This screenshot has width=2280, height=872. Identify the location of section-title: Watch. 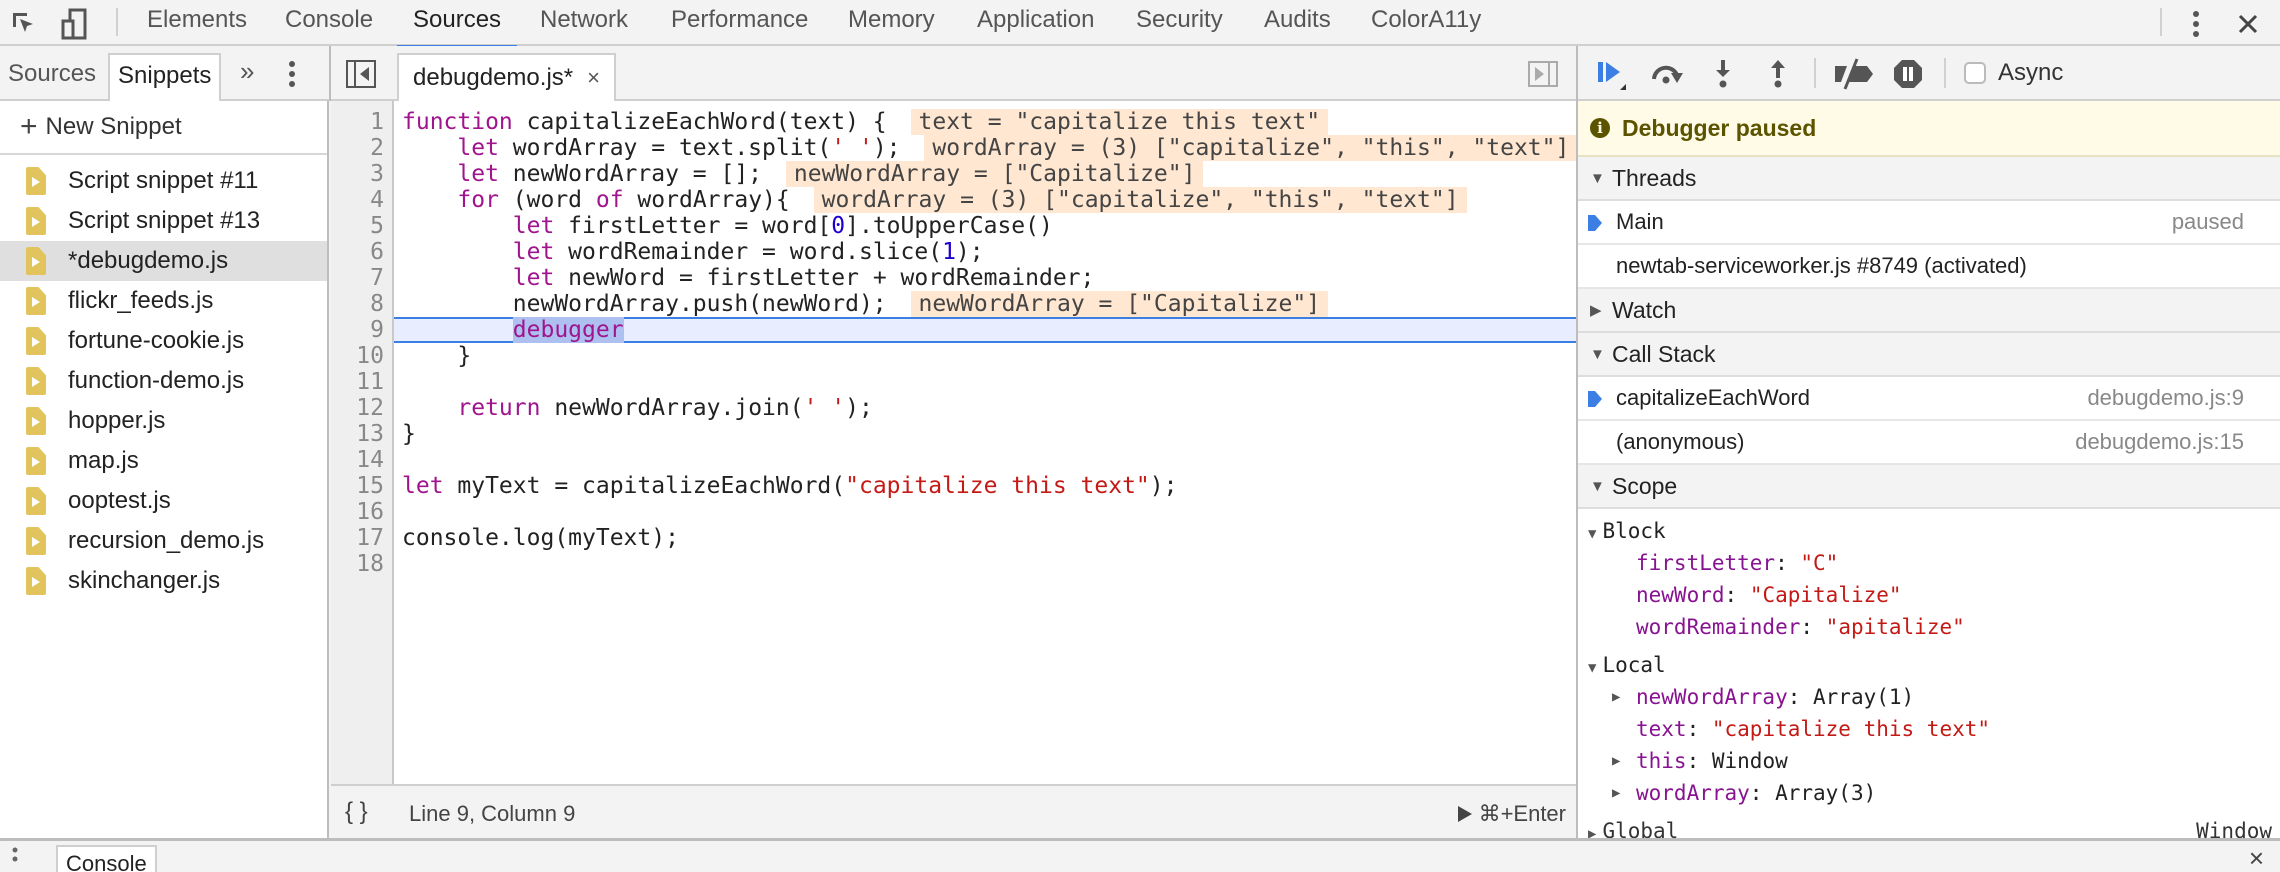
(1644, 309).